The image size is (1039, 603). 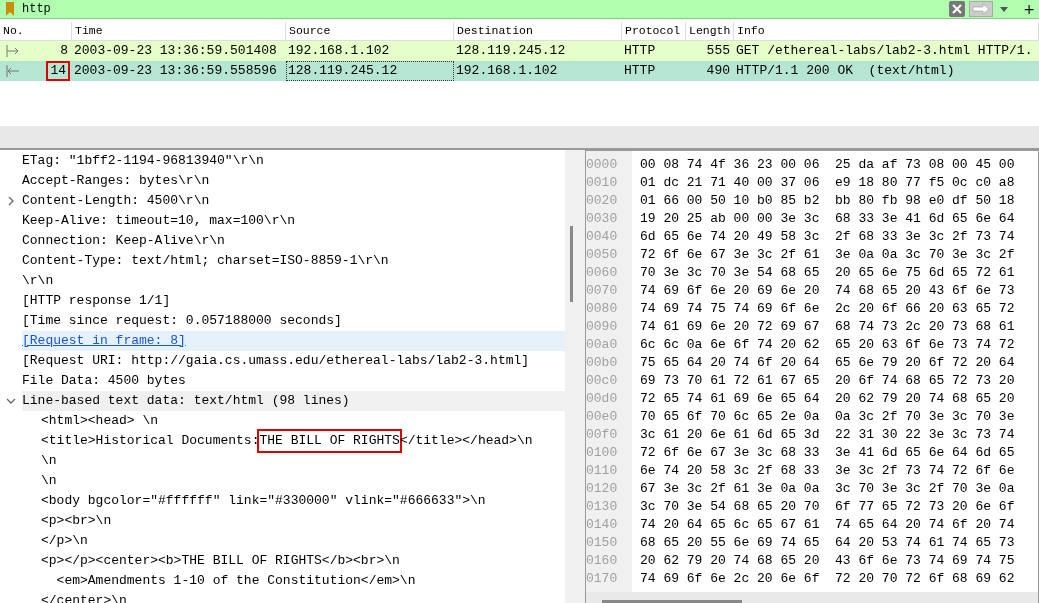 I want to click on tree-item: <body bgcolor="#ffffff" link="#330000" vlink="#666633">\n, so click(x=264, y=501).